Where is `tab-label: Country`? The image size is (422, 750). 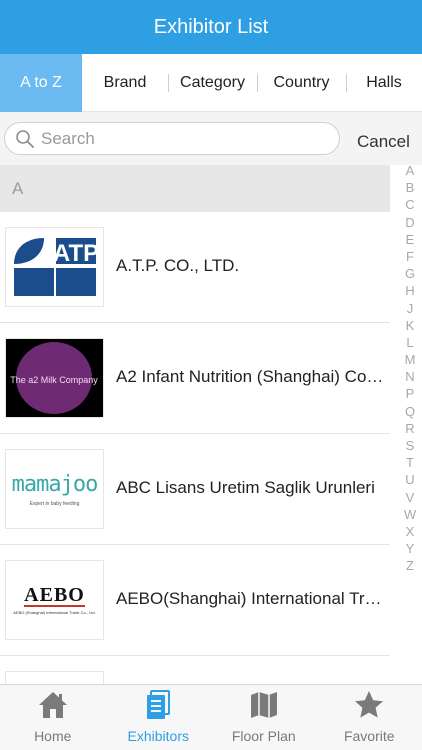 tab-label: Country is located at coordinates (301, 82).